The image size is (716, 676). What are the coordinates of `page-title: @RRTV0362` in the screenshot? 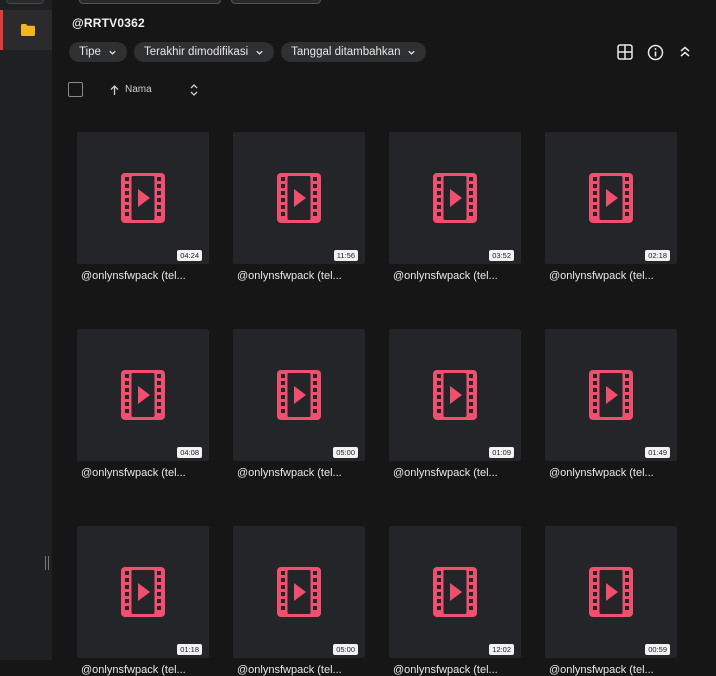 It's located at (108, 23).